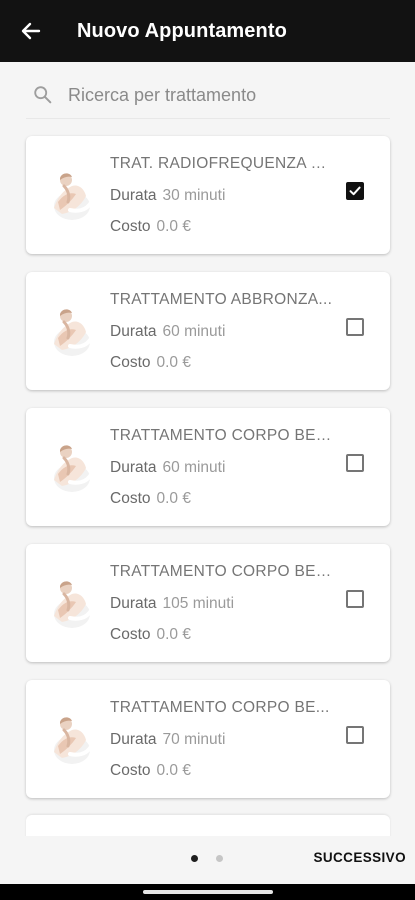 The height and width of the screenshot is (900, 415). I want to click on duration-value: 70 minuti, so click(194, 739).